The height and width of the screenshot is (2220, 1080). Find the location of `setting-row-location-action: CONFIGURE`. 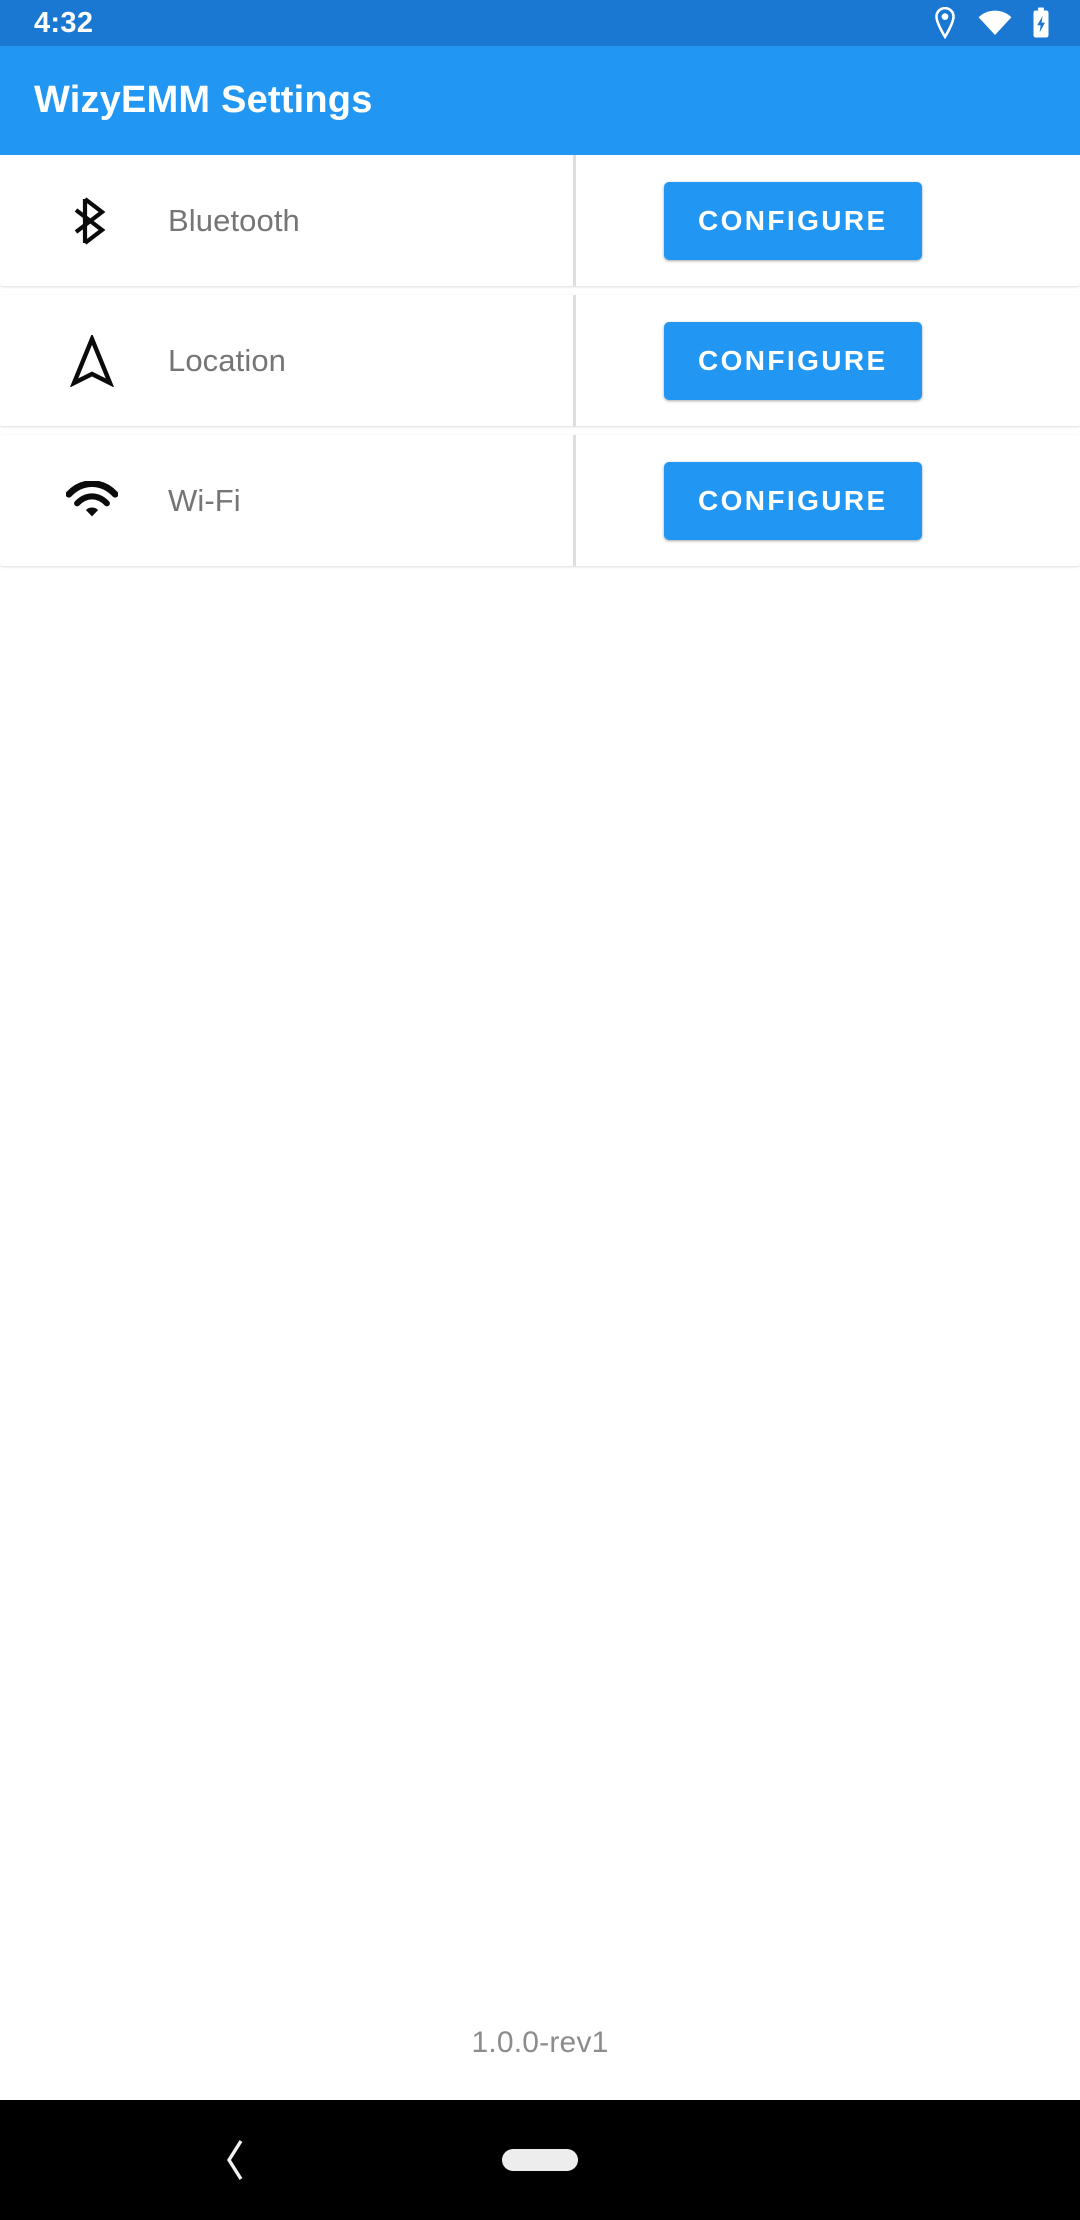

setting-row-location-action: CONFIGURE is located at coordinates (828, 360).